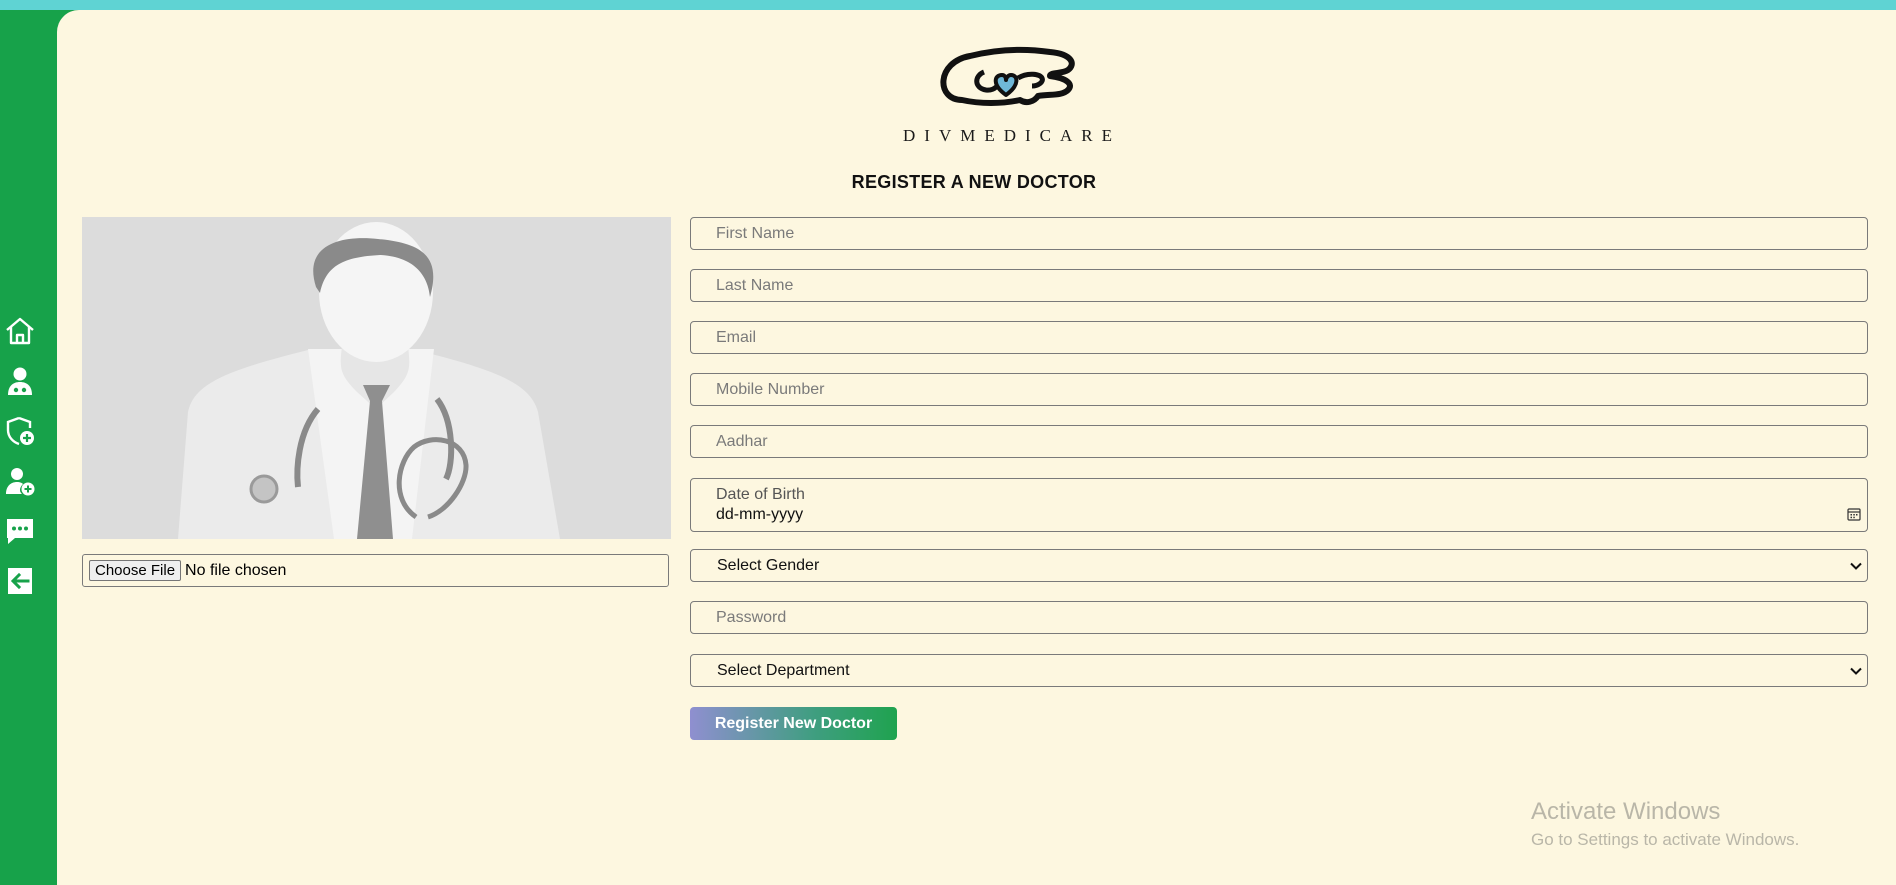 The height and width of the screenshot is (885, 1896). I want to click on sidebar, so click(28, 447).